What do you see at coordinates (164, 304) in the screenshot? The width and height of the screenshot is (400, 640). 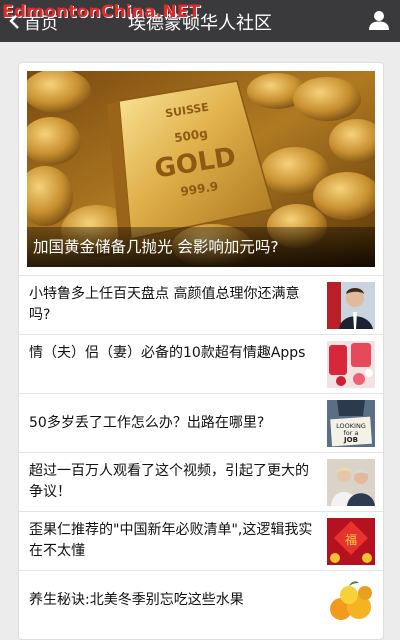 I see `article-title: 小特鲁多上任百天盘点 高颜值总理你还满意吗?` at bounding box center [164, 304].